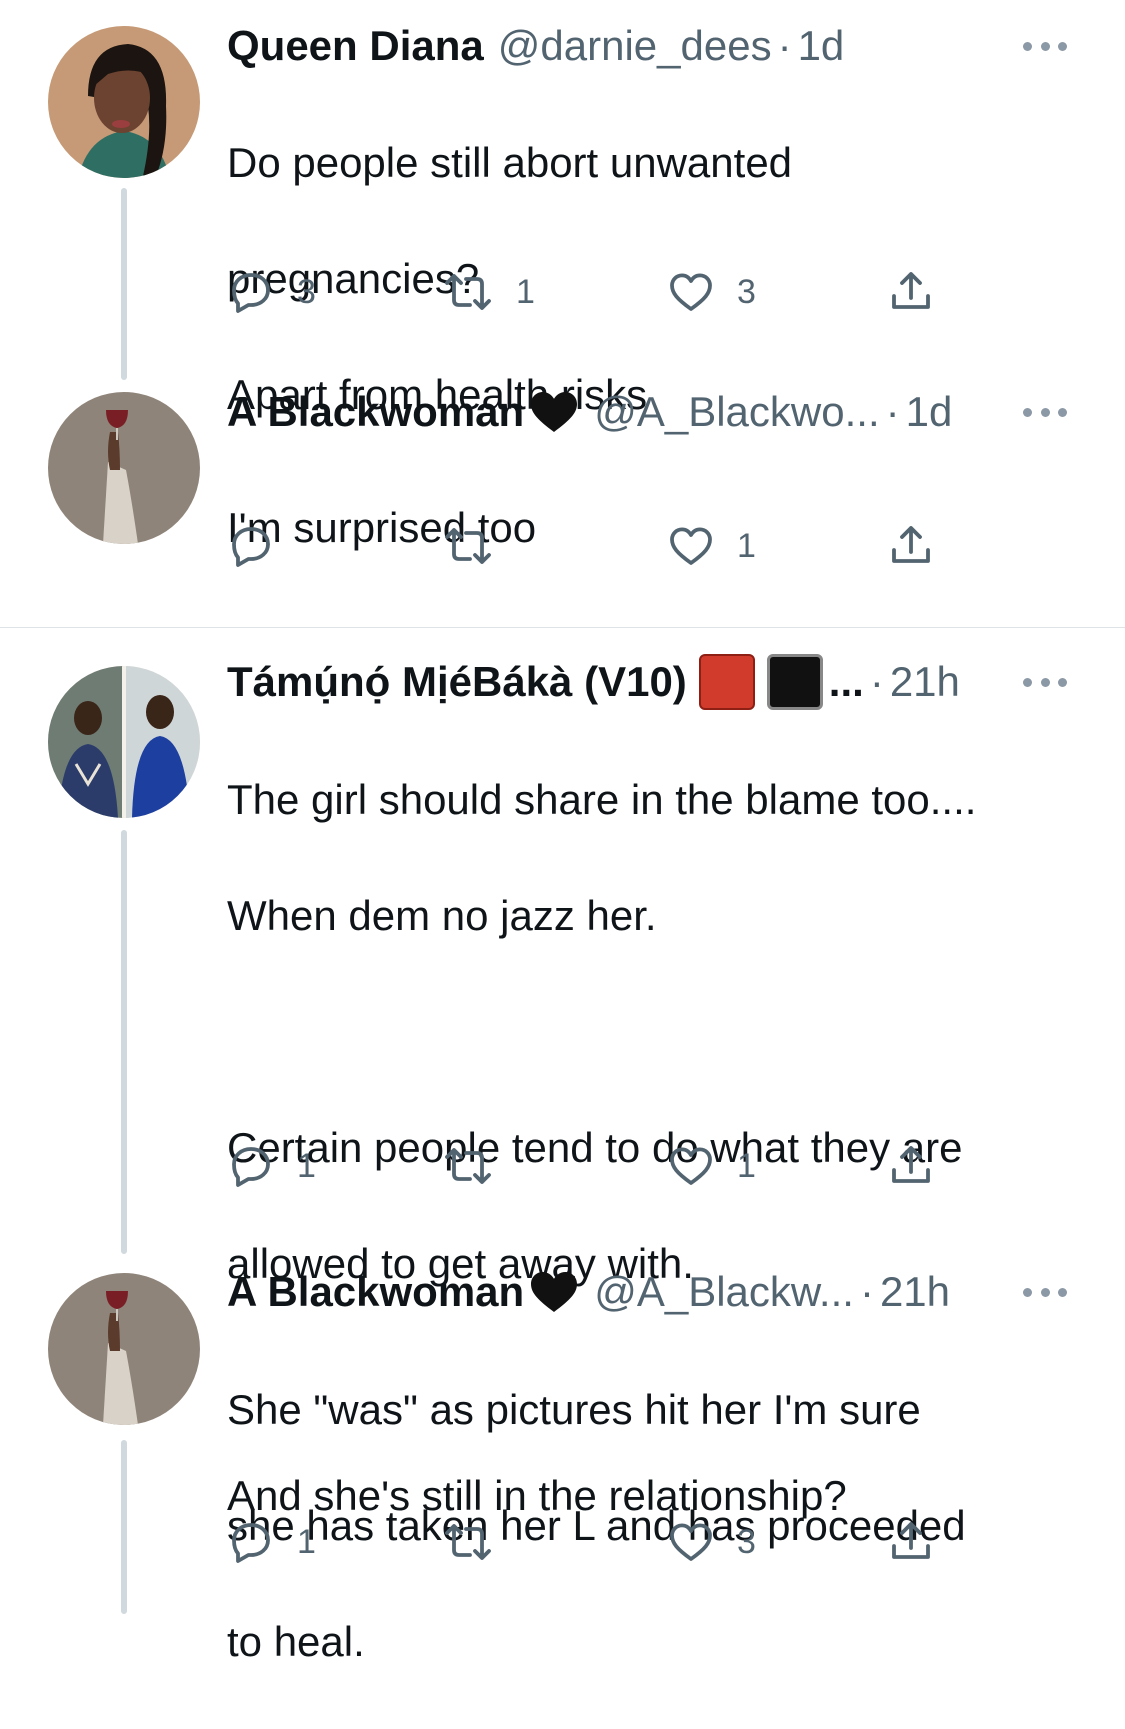 The image size is (1125, 1729). Describe the element at coordinates (642, 1032) in the screenshot. I see `tweet-line` at that location.